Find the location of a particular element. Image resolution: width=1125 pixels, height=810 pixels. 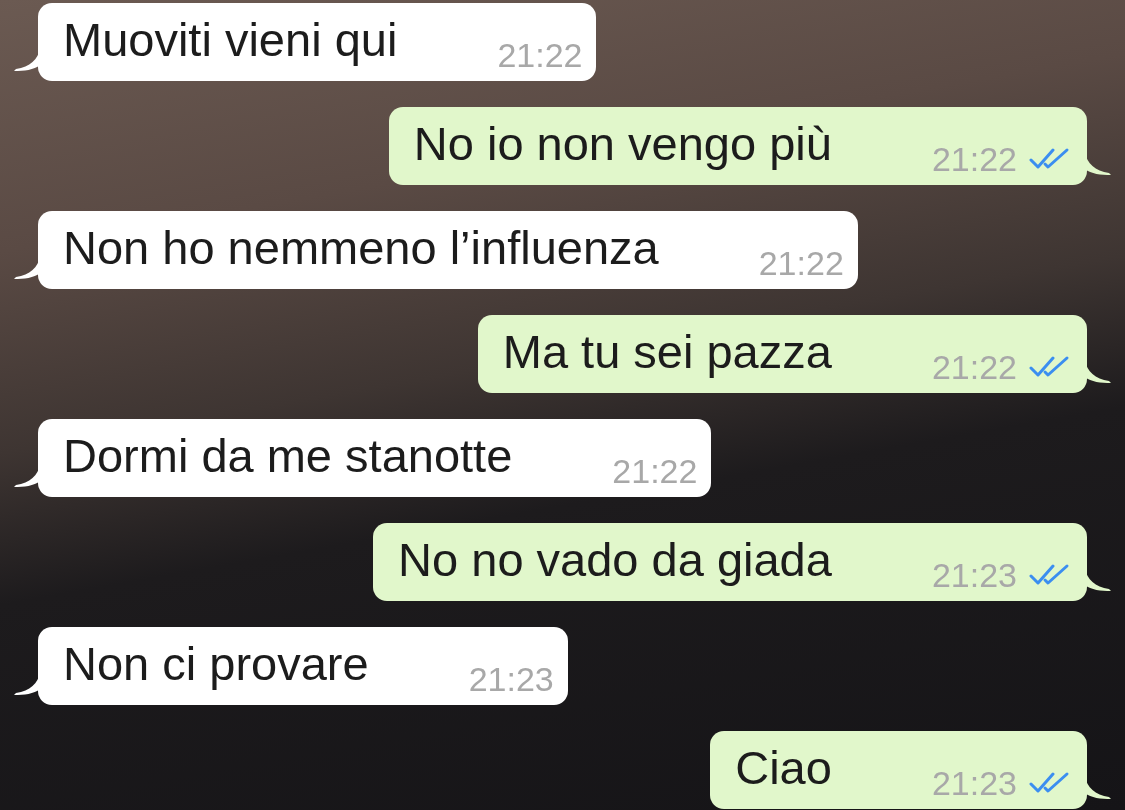

message-text: Non ho nemmeno l’influenza is located at coordinates (361, 247).